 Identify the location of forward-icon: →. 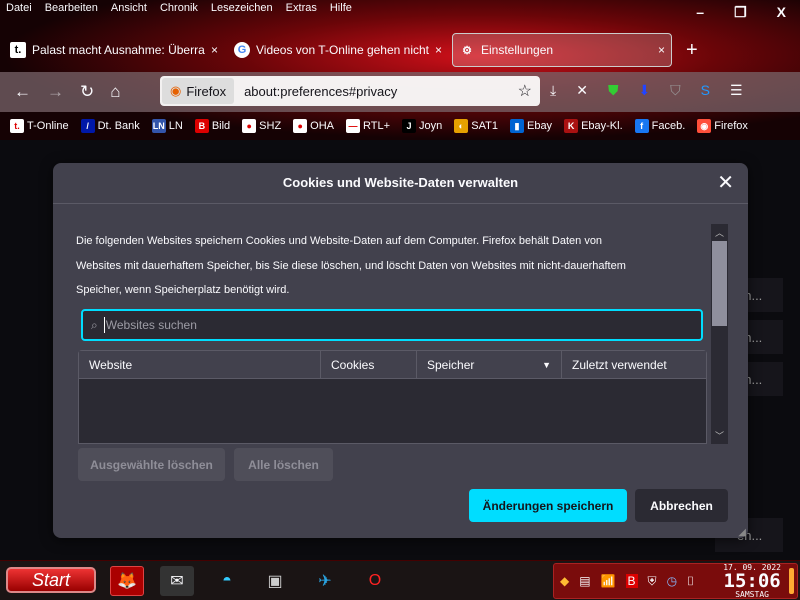
(55, 92).